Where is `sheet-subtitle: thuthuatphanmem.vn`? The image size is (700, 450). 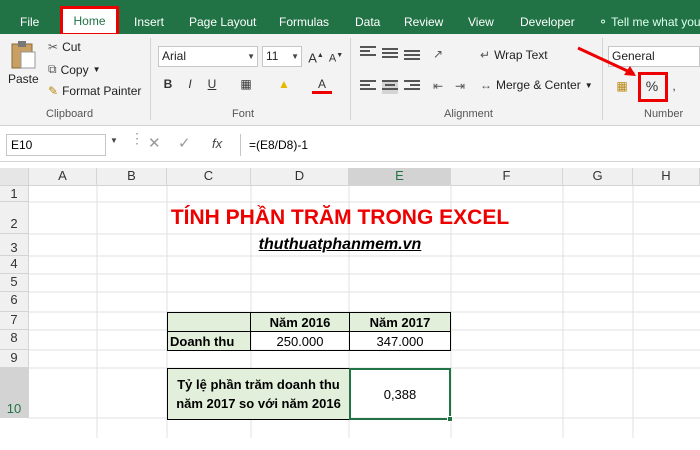
sheet-subtitle: thuthuatphanmem.vn is located at coordinates (340, 244).